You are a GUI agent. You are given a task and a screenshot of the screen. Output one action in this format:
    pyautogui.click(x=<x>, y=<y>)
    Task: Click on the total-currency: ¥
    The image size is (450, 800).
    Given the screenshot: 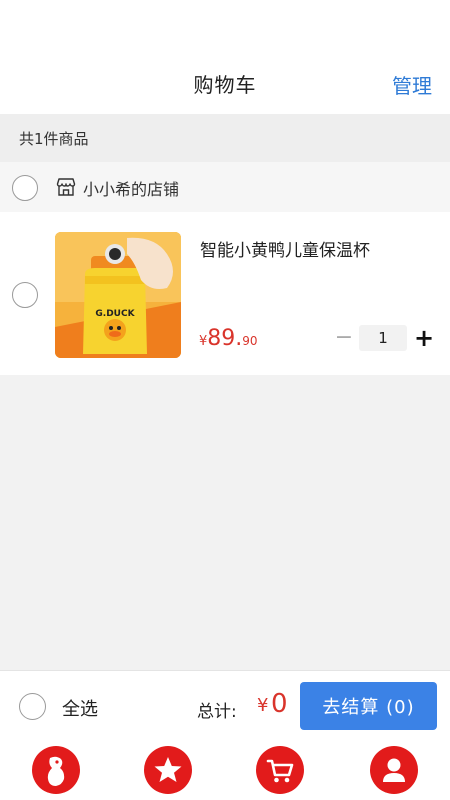 What is the action you would take?
    pyautogui.click(x=263, y=705)
    